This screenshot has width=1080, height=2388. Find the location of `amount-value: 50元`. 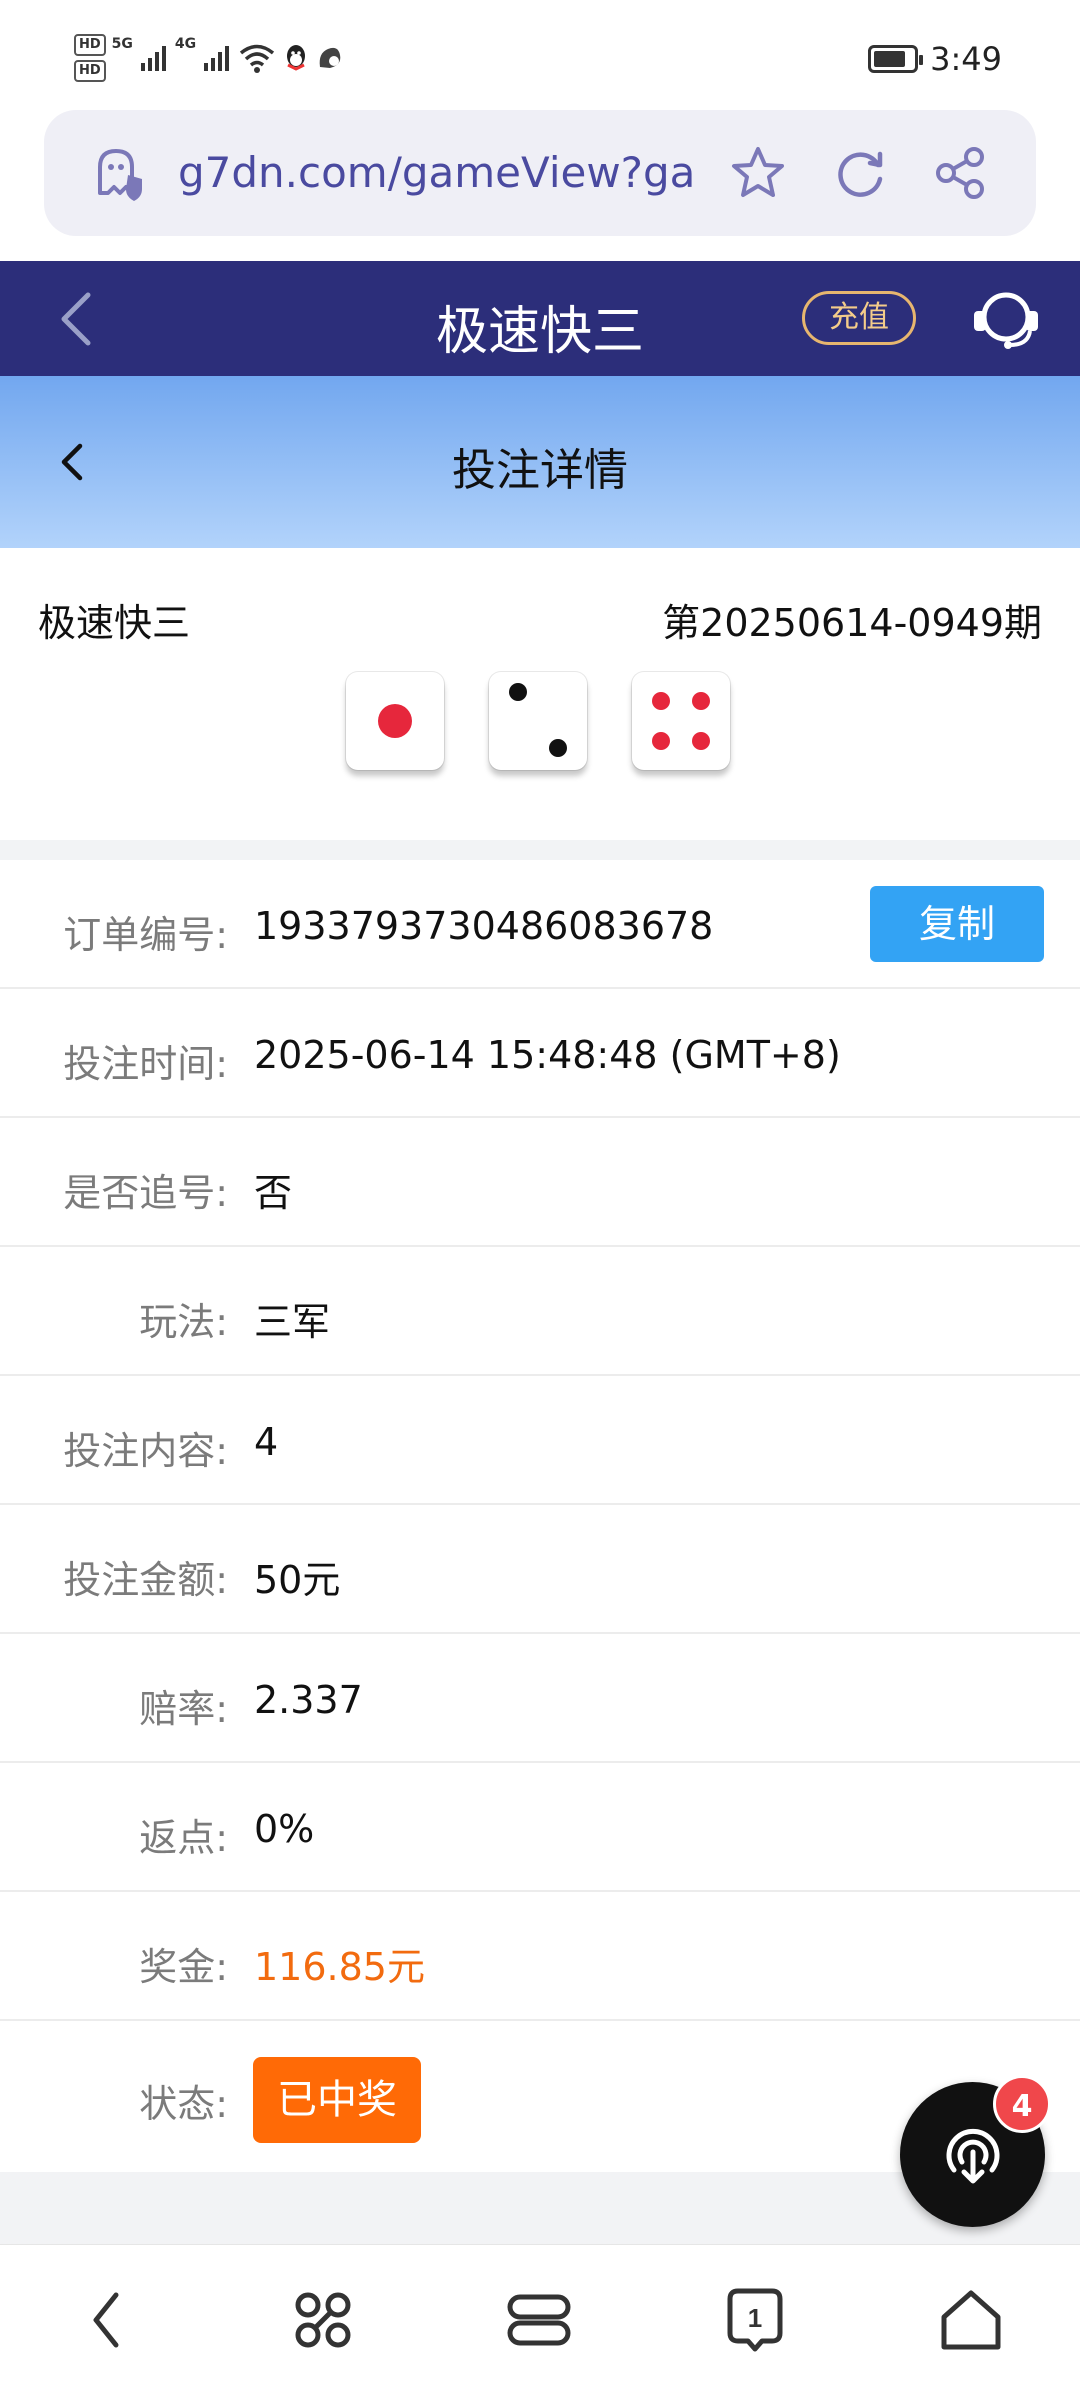

amount-value: 50元 is located at coordinates (297, 1580).